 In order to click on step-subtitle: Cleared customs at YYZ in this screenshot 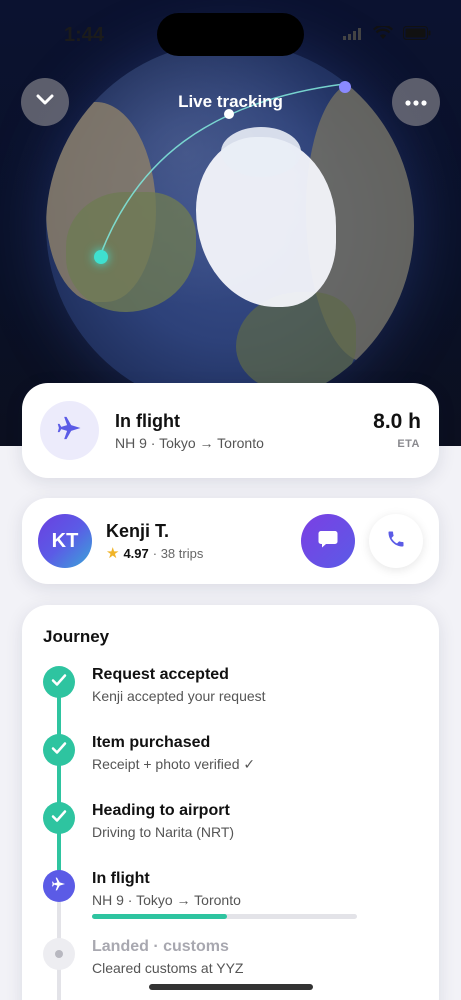, I will do `click(168, 968)`.